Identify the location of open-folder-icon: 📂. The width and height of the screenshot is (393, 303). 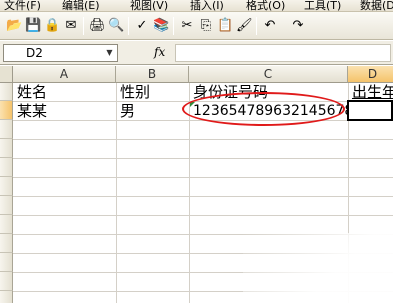
(14, 26).